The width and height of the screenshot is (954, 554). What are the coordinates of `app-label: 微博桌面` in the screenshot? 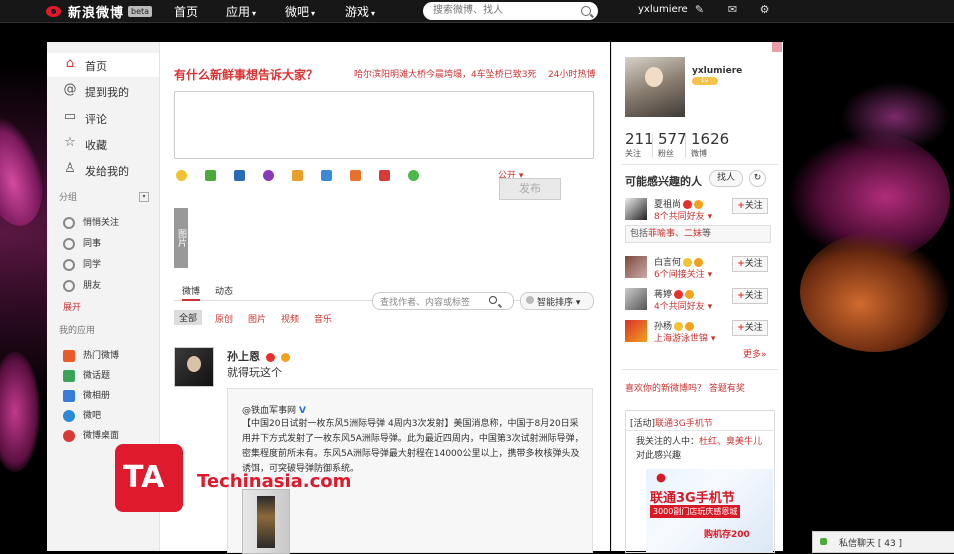 It's located at (101, 436).